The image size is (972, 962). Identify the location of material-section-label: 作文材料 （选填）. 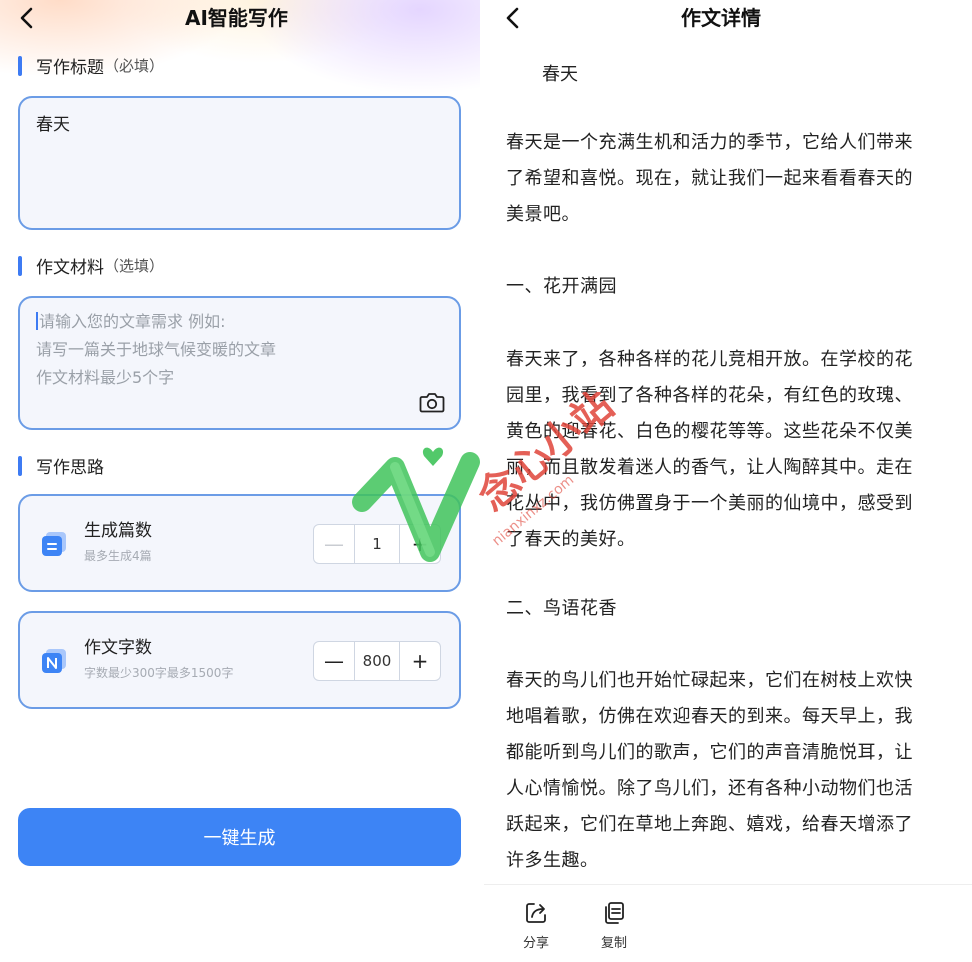
(91, 265).